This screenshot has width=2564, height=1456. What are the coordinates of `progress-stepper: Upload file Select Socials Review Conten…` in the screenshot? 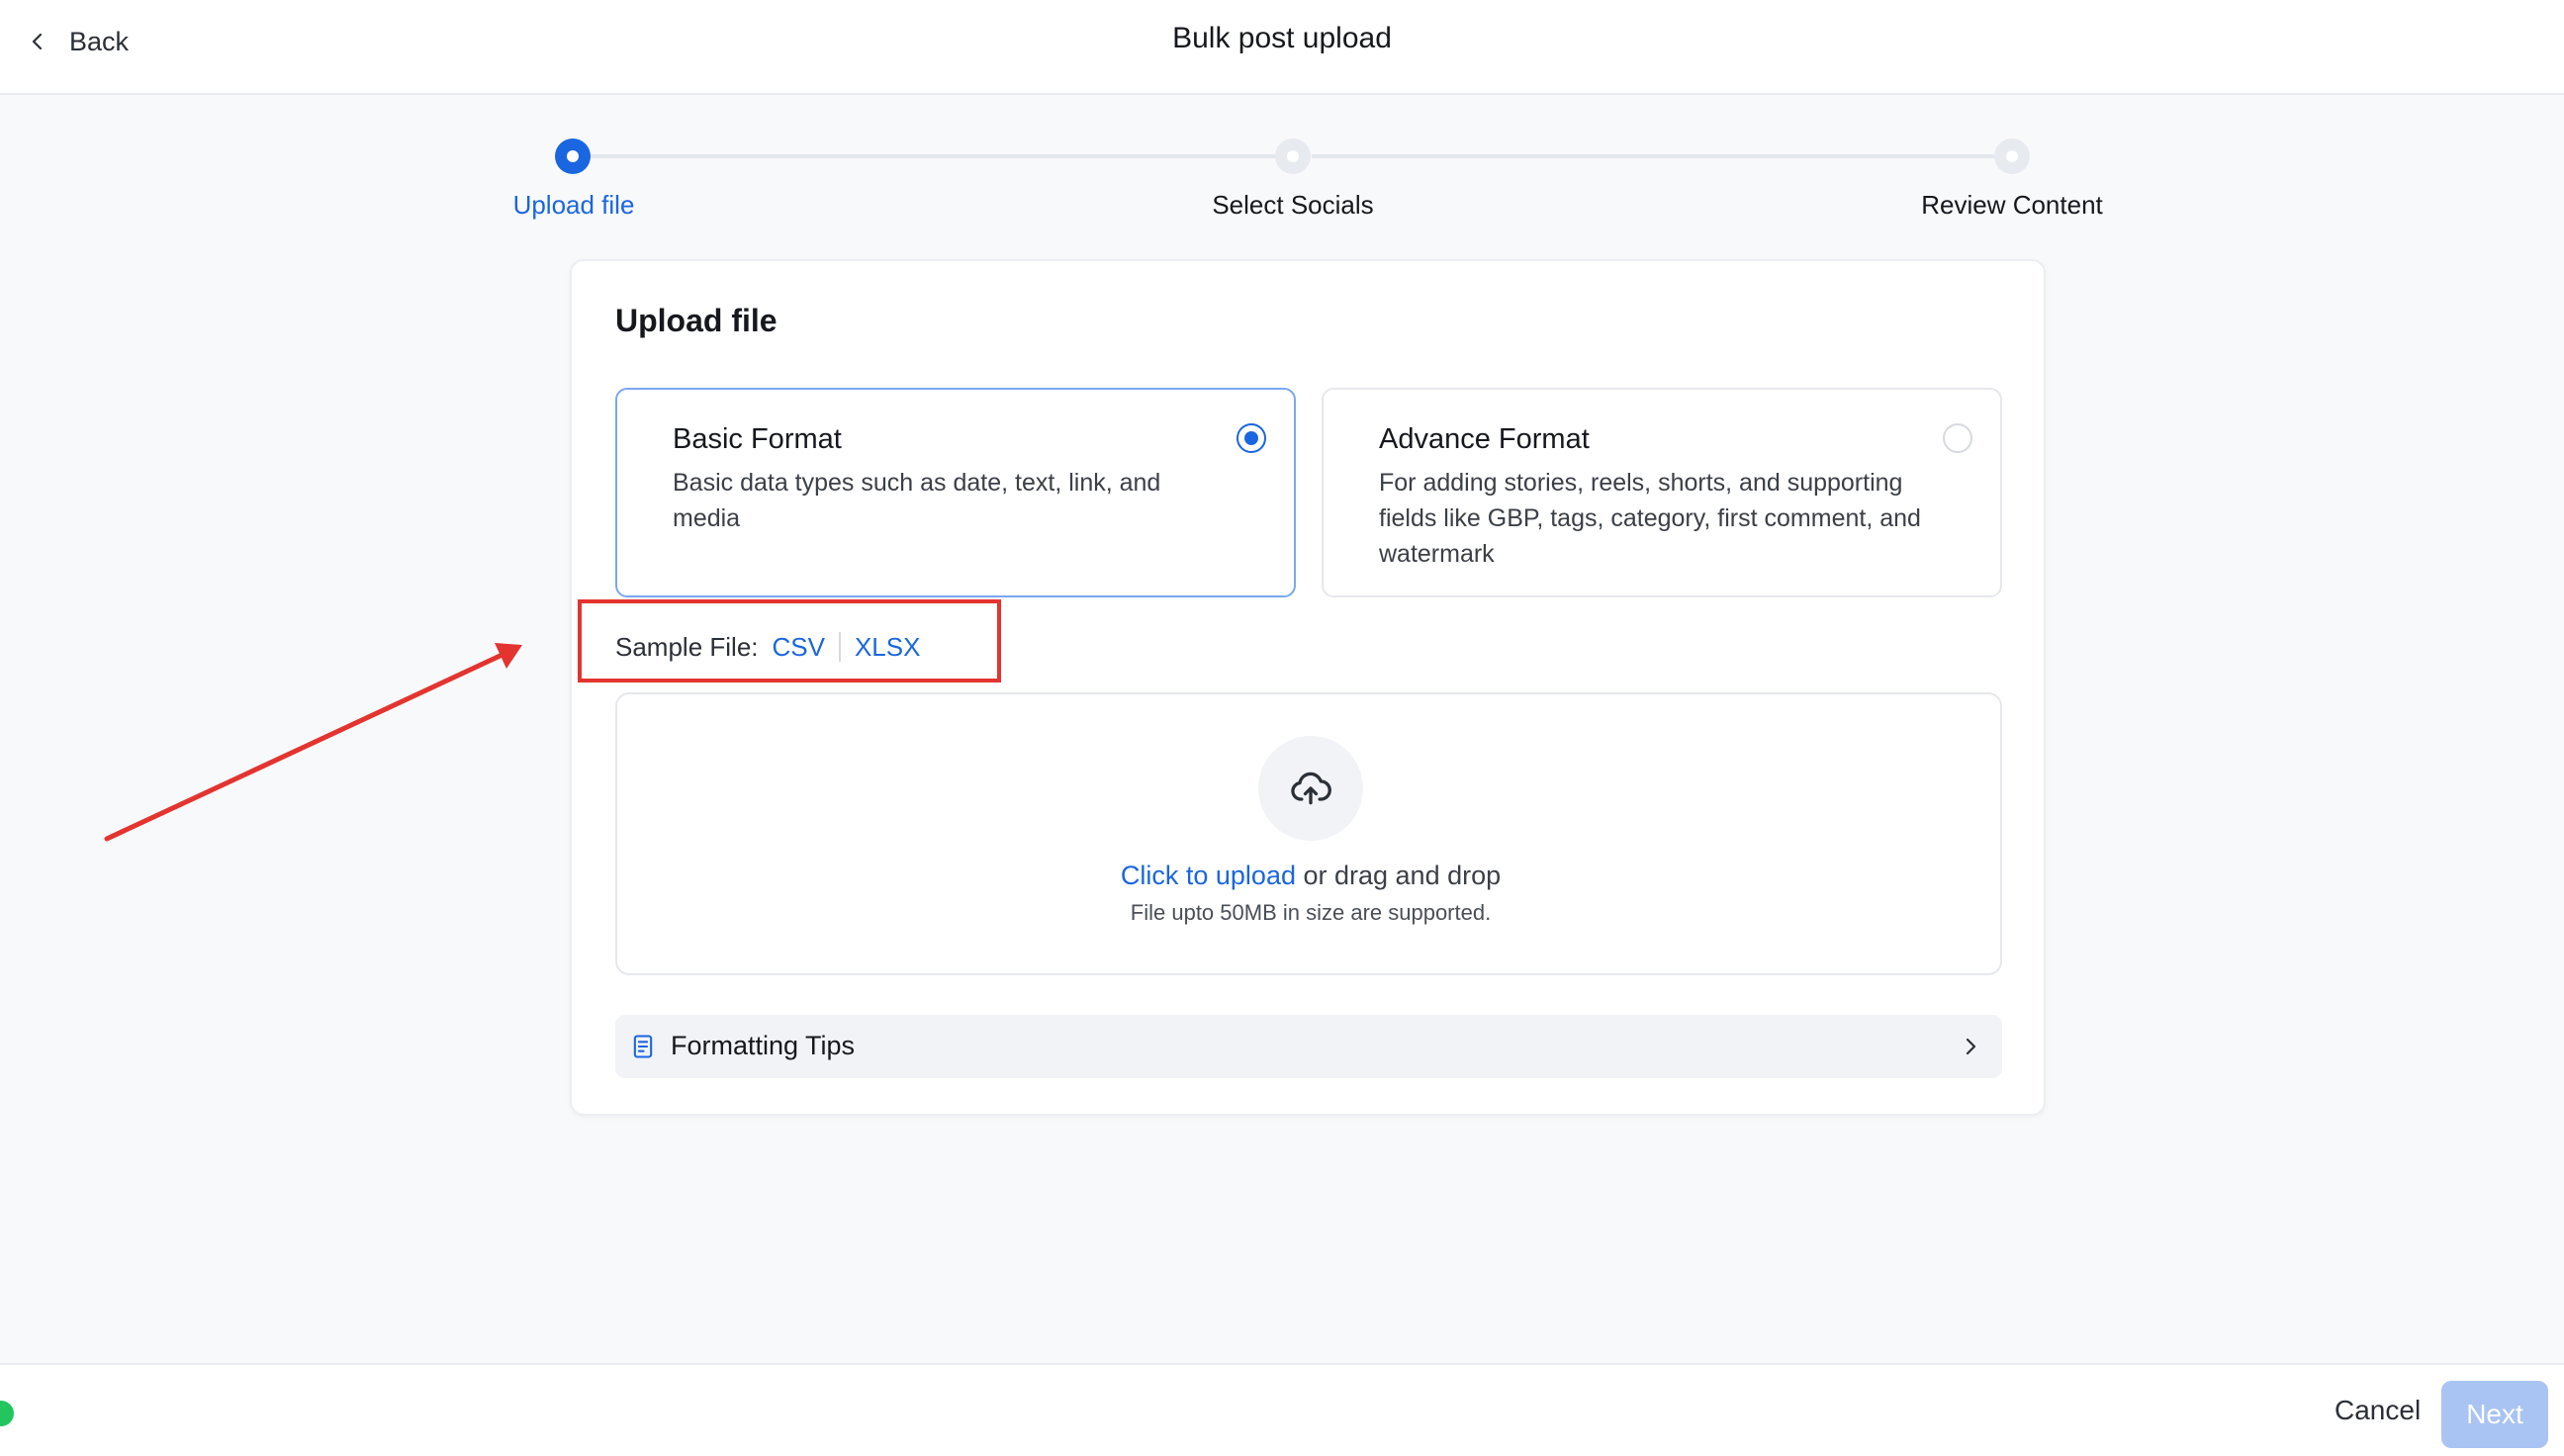 It's located at (1282, 178).